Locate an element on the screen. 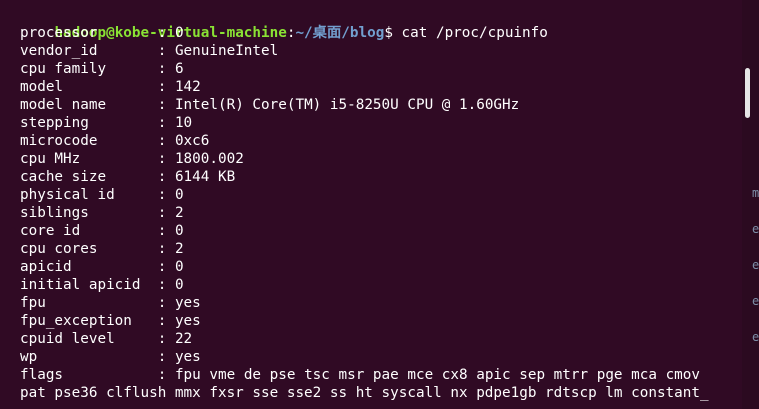 The height and width of the screenshot is (409, 759). cpuinfo-line: cpu family : 6 is located at coordinates (102, 69).